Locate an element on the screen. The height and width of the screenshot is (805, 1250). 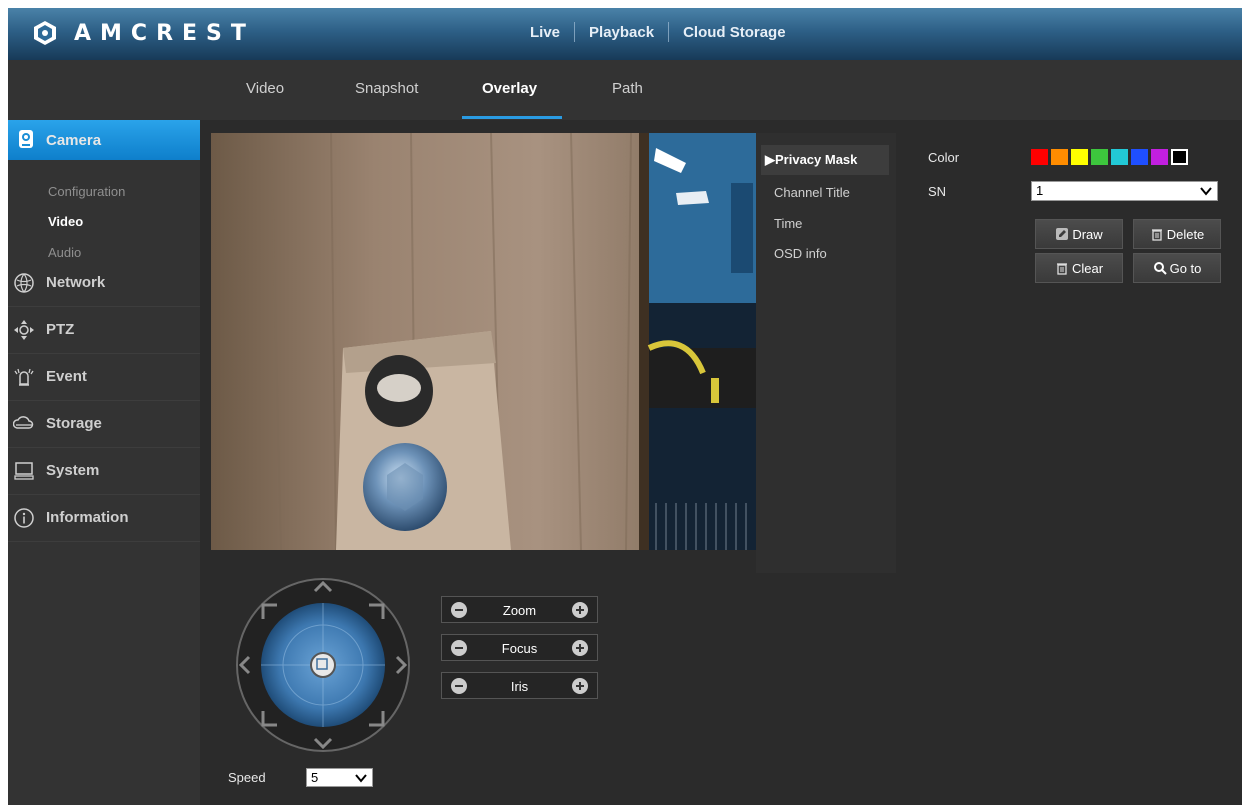
sn-select-value: 1 is located at coordinates (1040, 190).